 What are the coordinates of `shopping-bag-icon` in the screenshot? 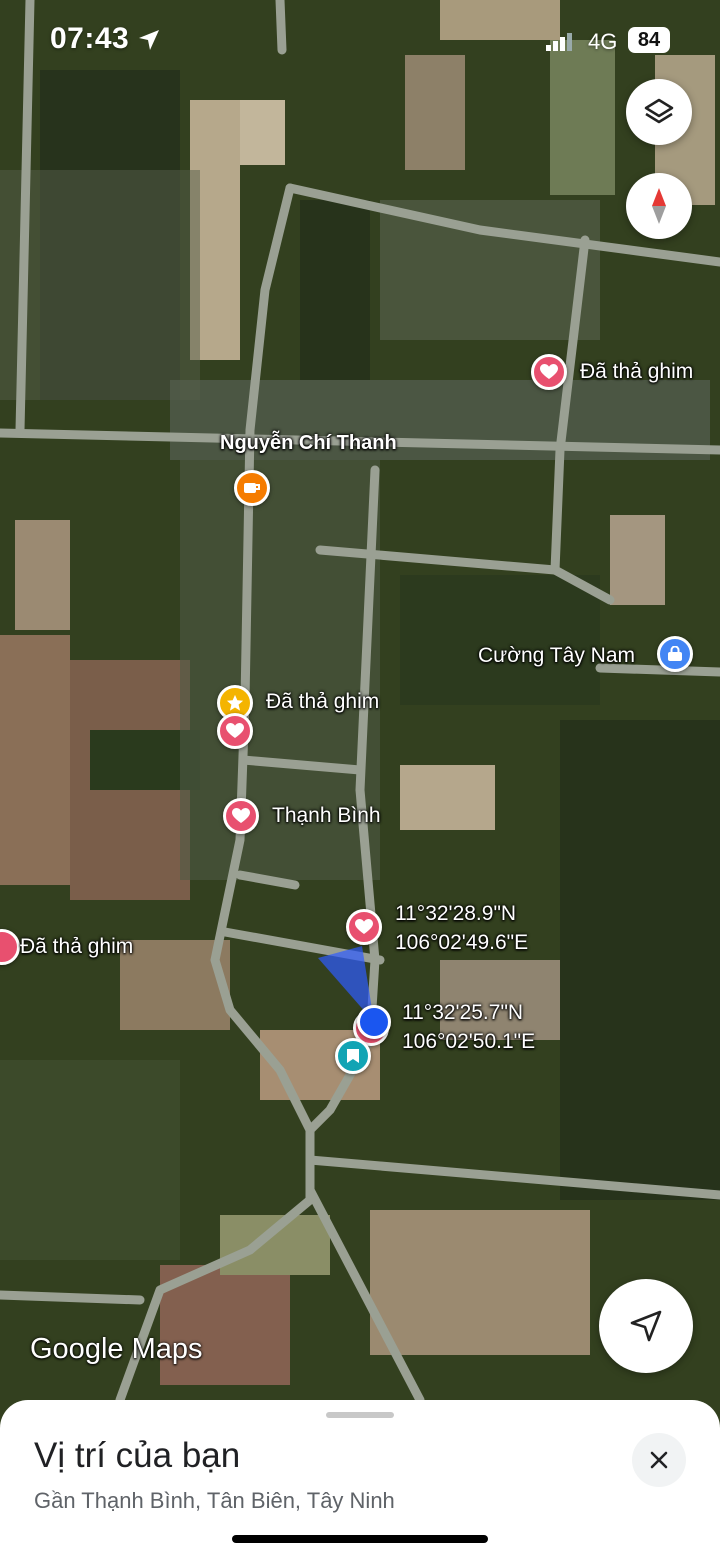 It's located at (675, 653).